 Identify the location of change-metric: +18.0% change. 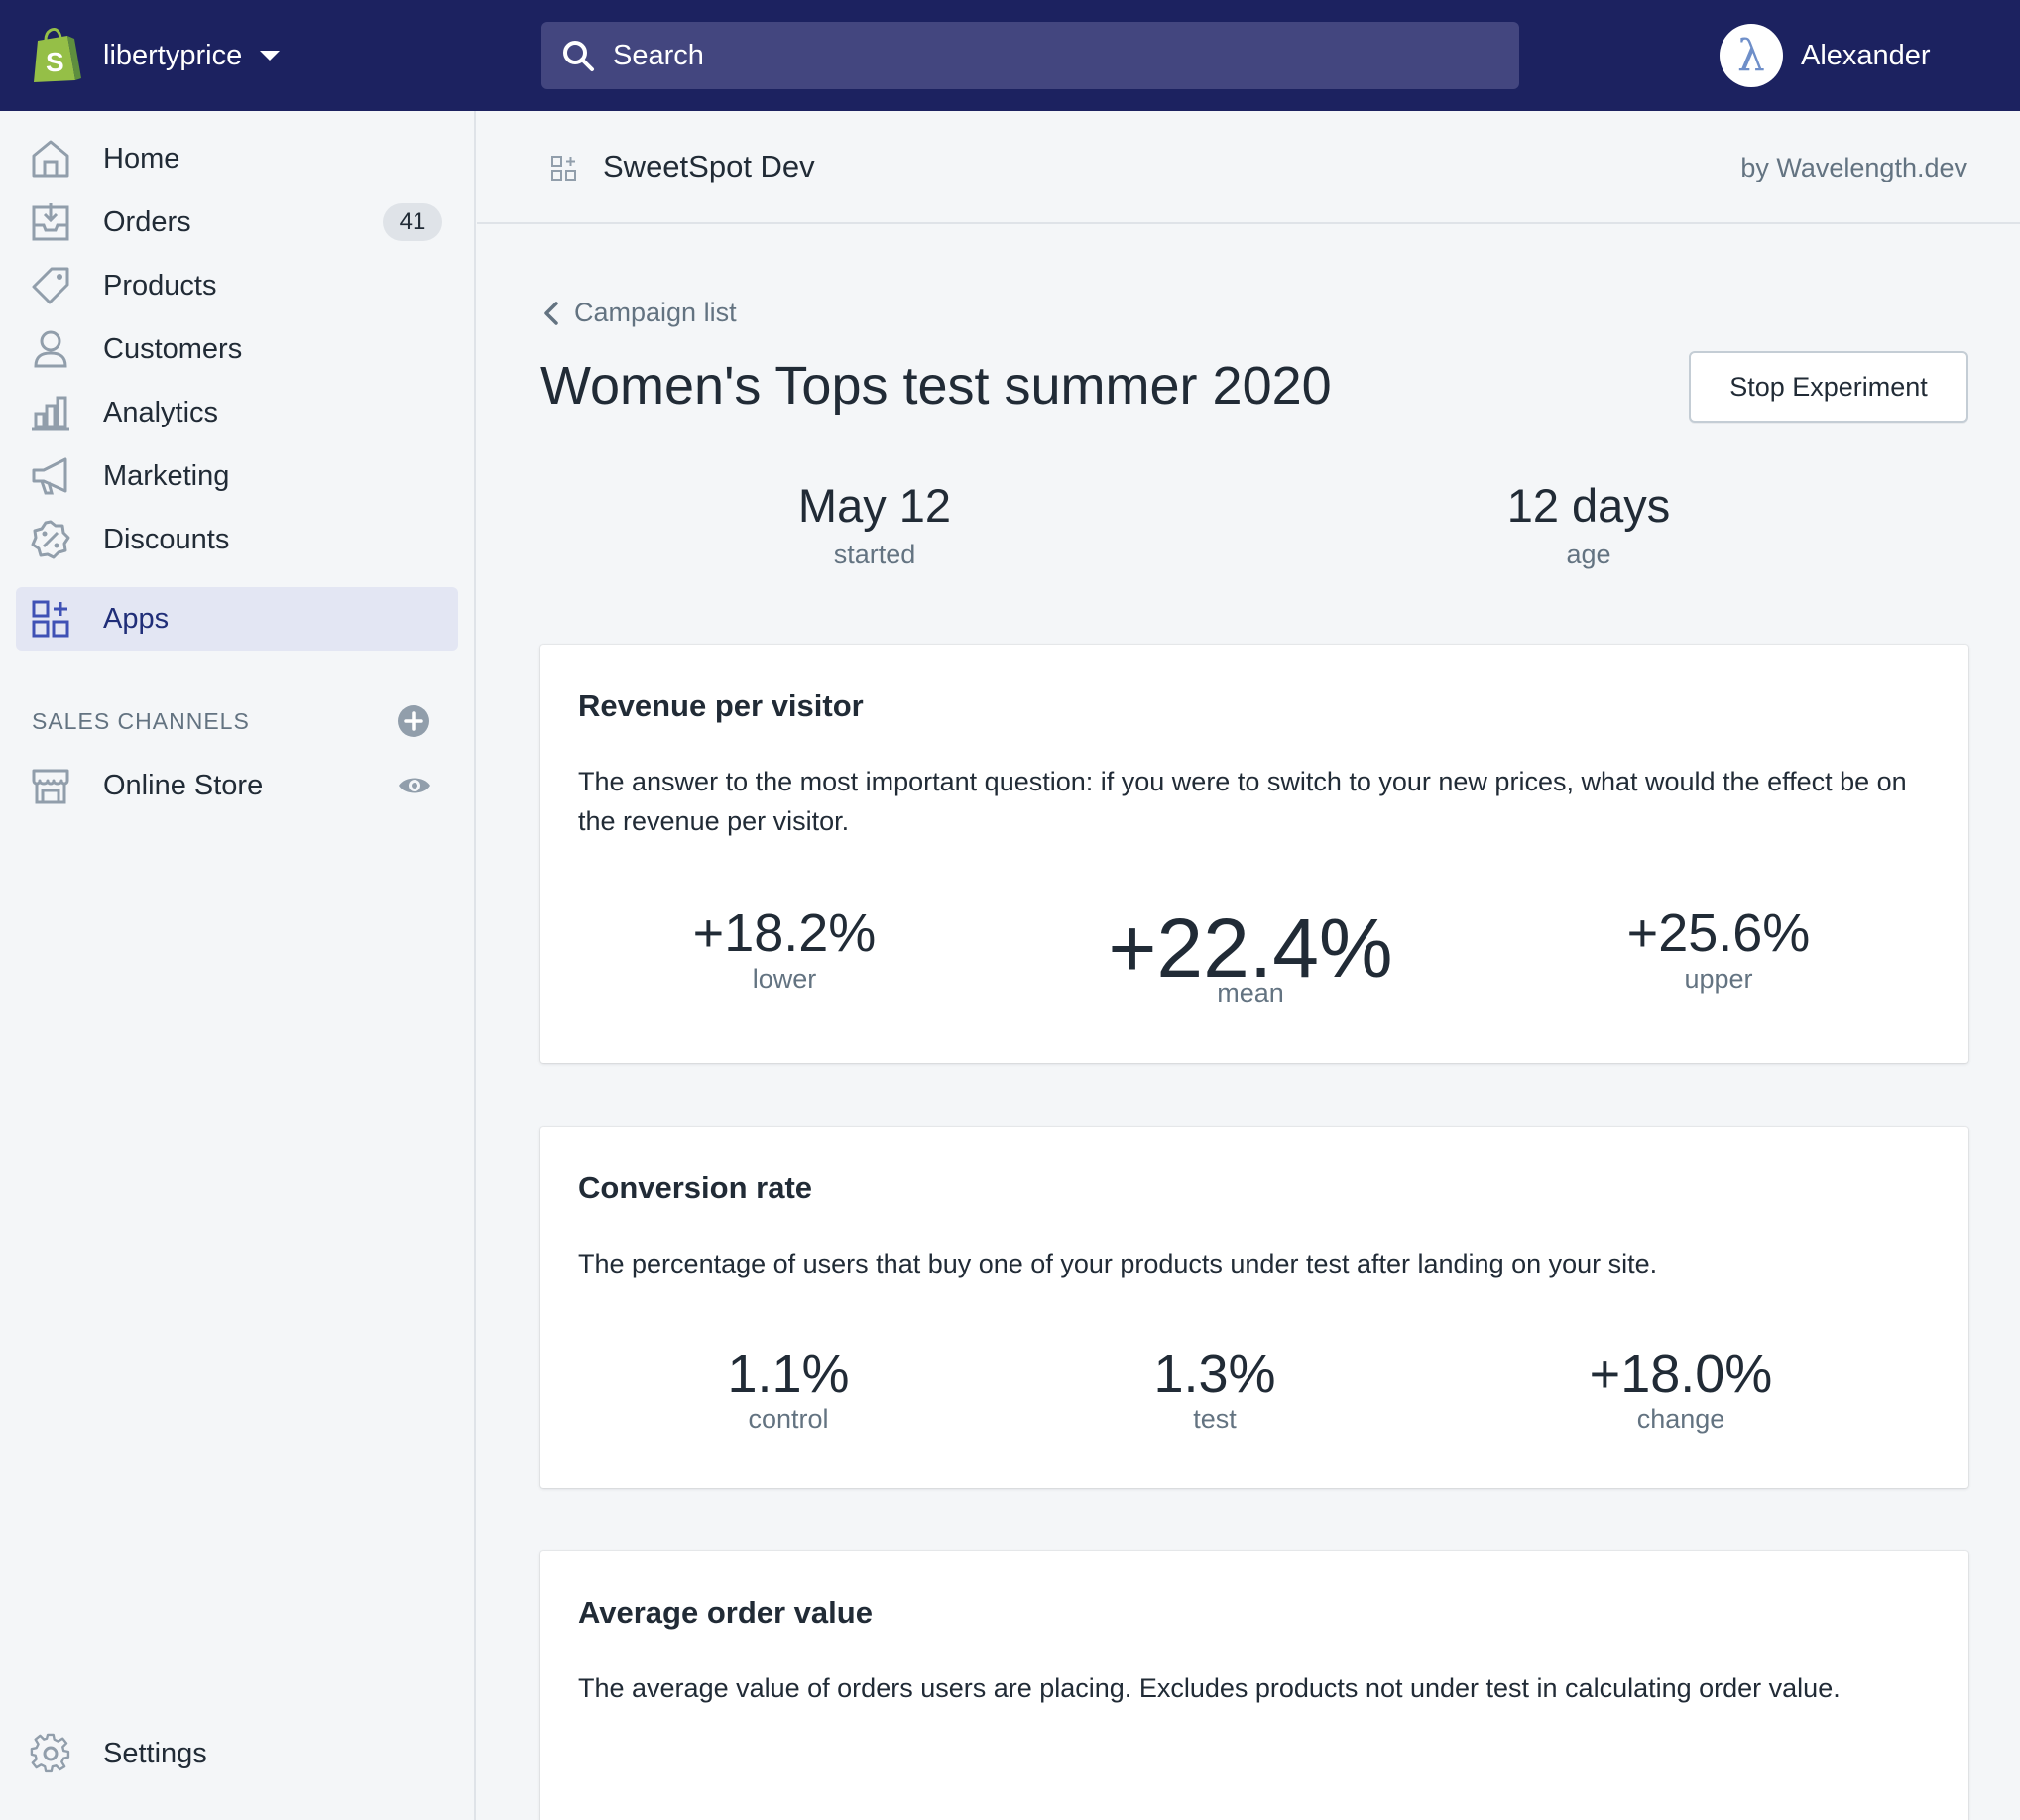
(1681, 1389).